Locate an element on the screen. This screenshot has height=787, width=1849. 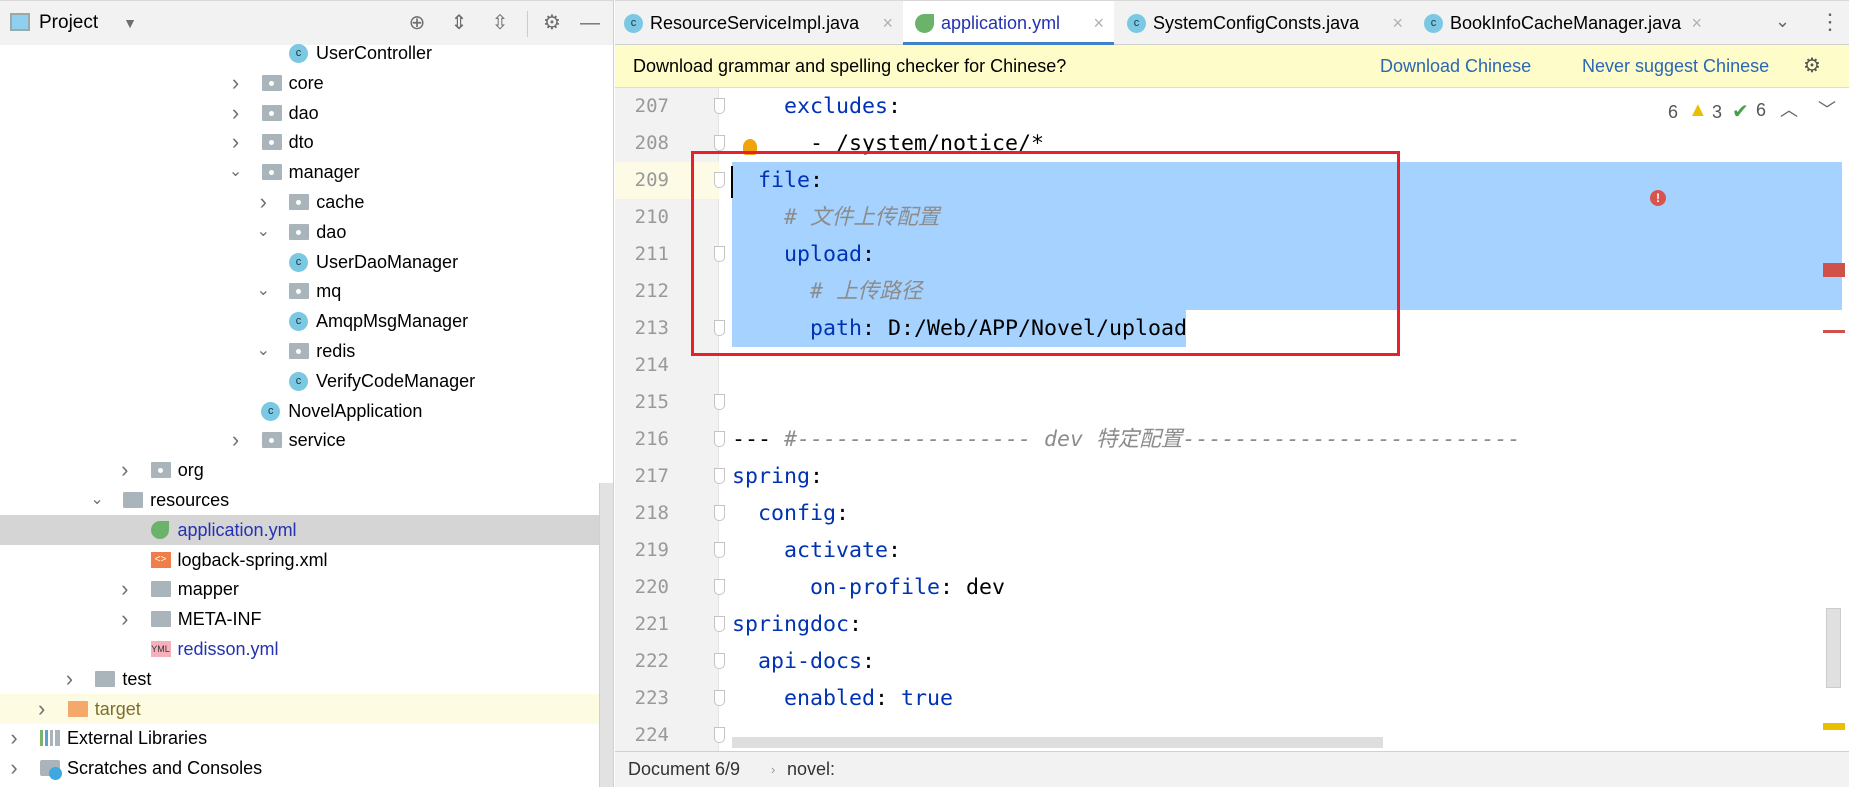
tree-item: › cache is located at coordinates (306, 202).